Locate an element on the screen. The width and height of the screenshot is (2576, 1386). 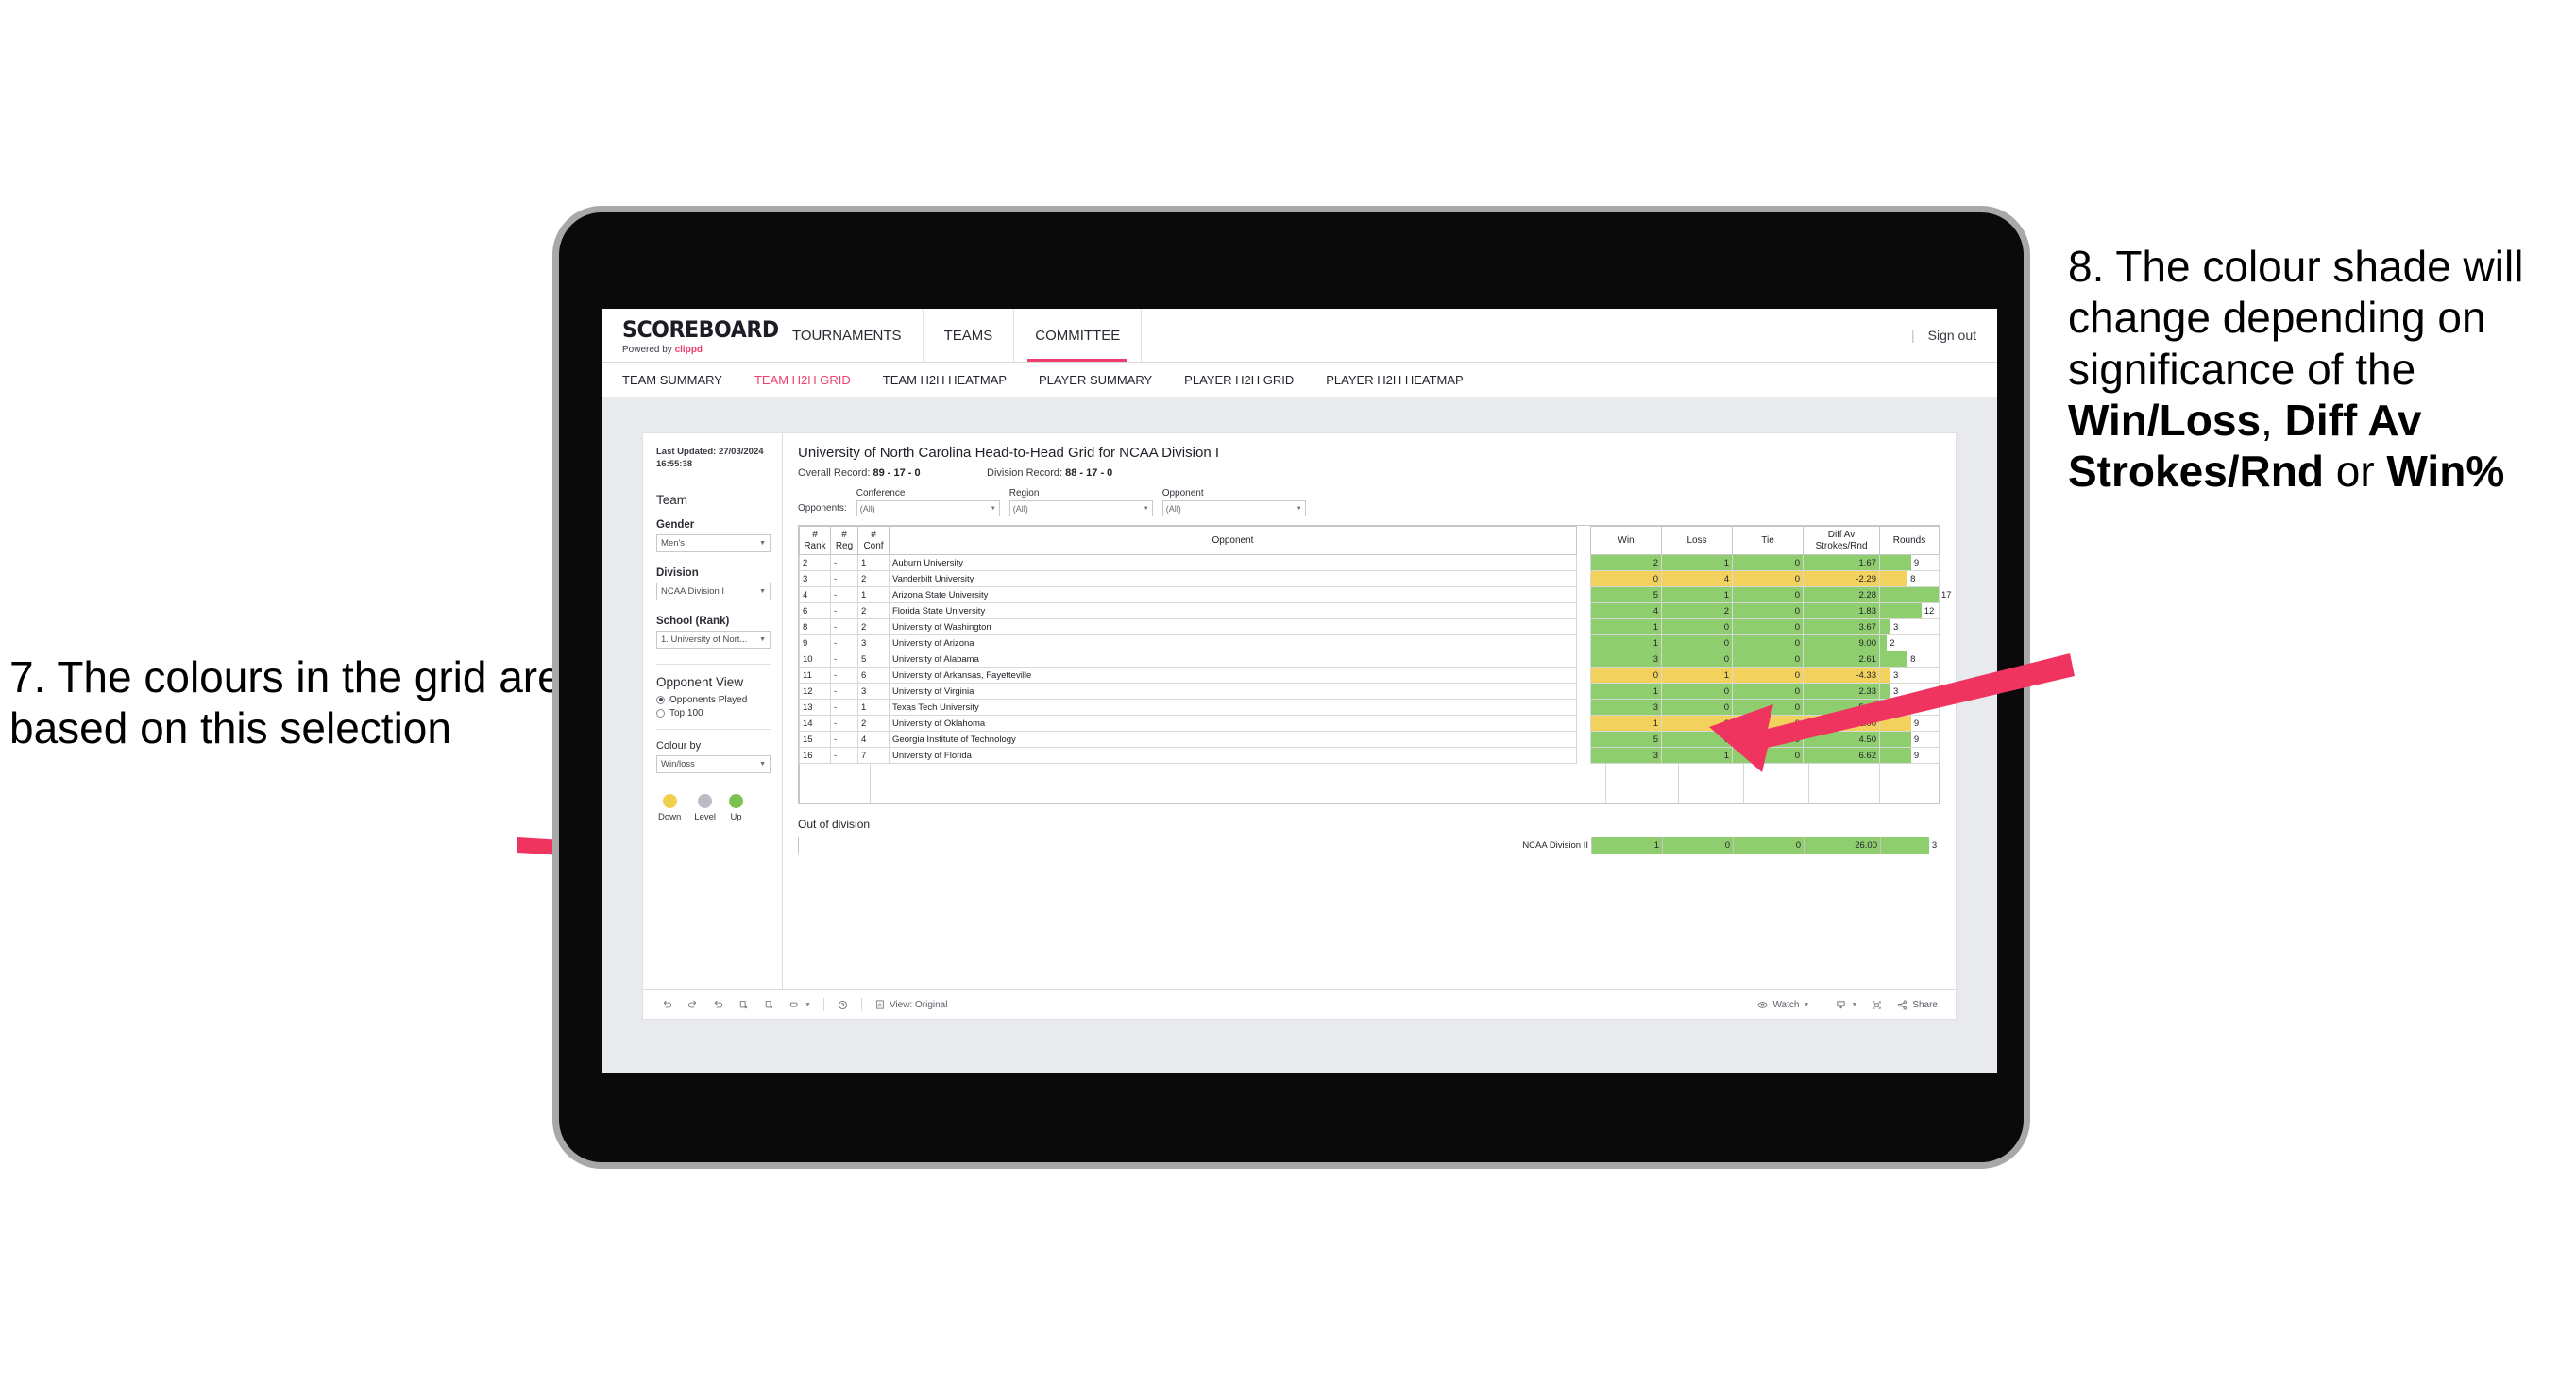
out-of-division-table: NCAA Division II 1 0 0 26.00 3 is located at coordinates (1369, 845).